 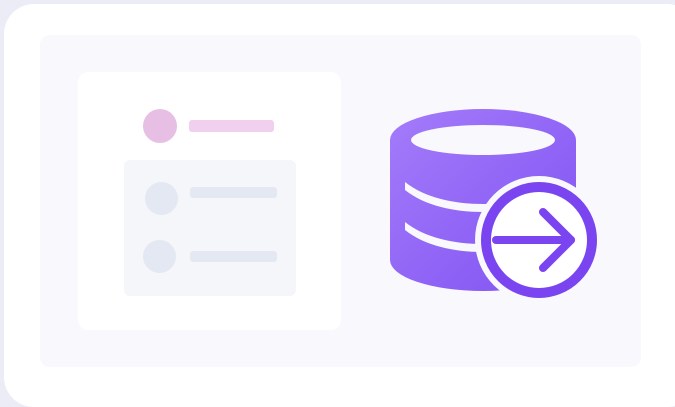 I want to click on header-text-placeholder, so click(x=231, y=126).